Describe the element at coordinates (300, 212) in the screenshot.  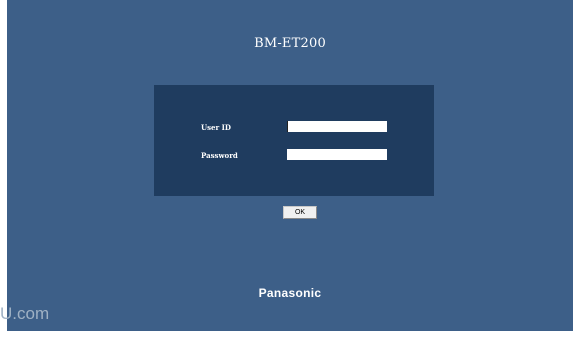
I see `ok-button: OK` at that location.